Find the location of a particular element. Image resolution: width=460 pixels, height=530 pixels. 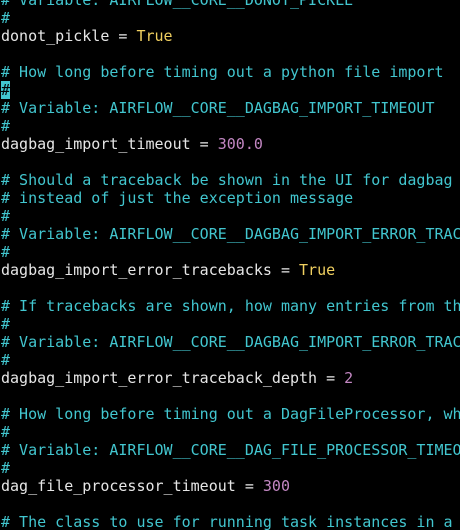

setting-key: donot_pickle is located at coordinates (55, 36).